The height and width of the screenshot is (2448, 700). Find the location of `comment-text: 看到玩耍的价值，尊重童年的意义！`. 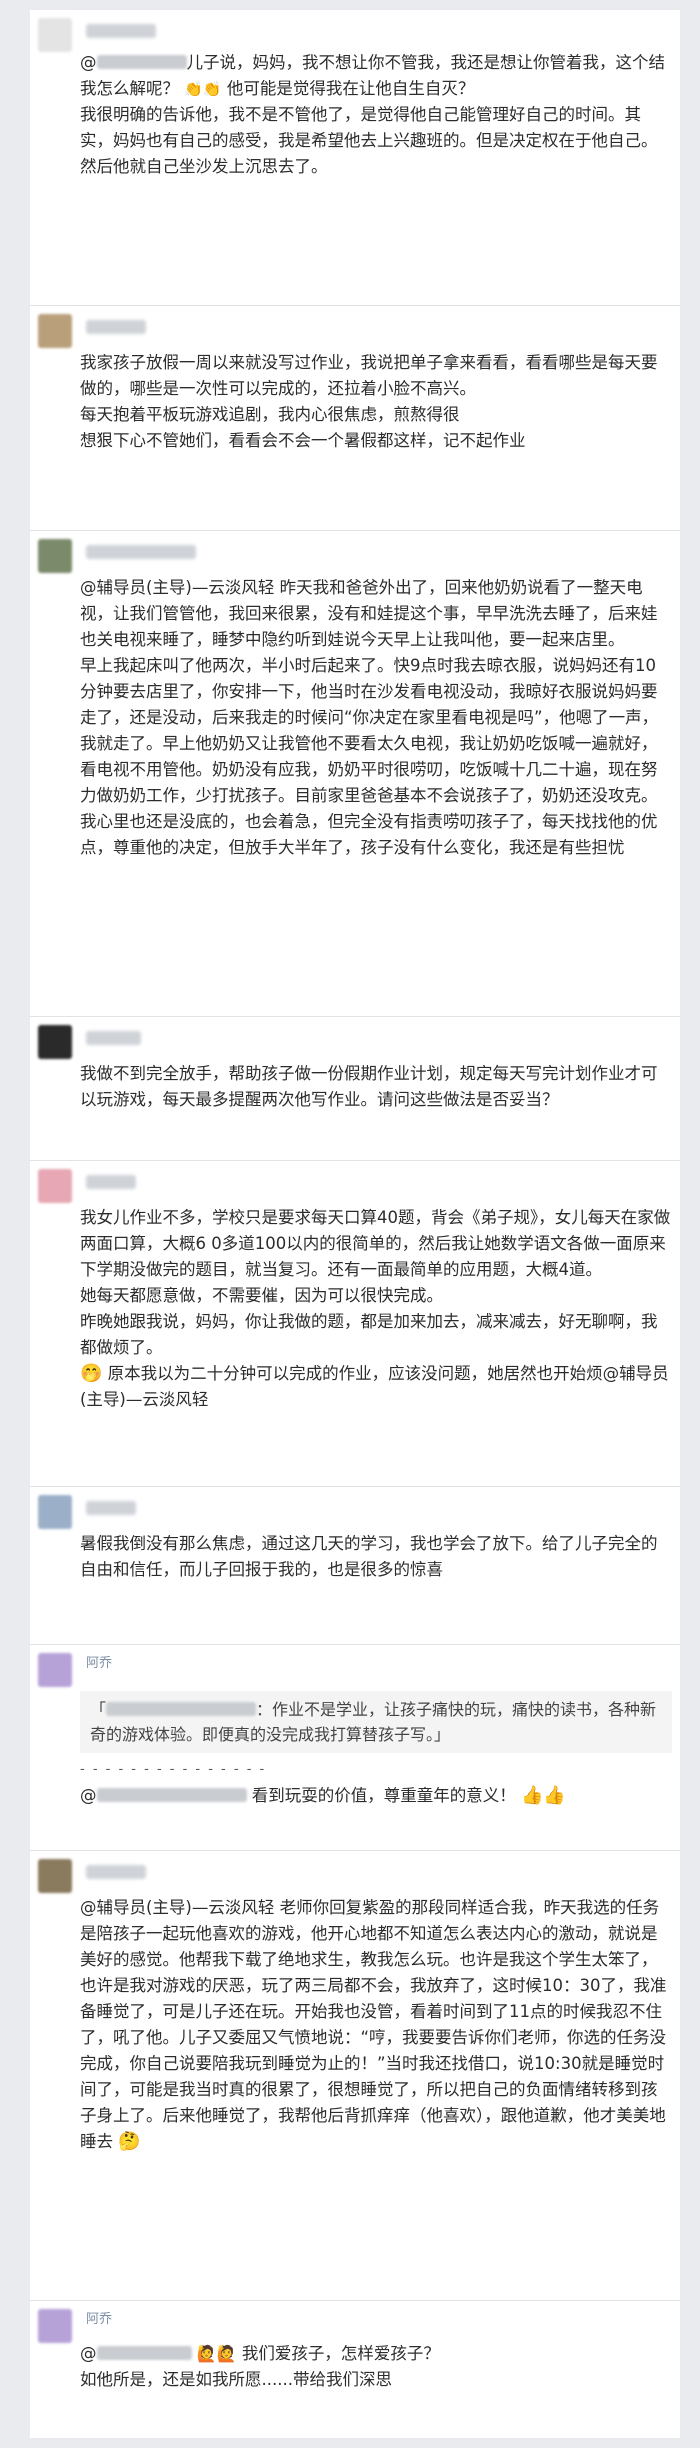

comment-text: 看到玩耍的价值，尊重童年的意义！ is located at coordinates (383, 1795).